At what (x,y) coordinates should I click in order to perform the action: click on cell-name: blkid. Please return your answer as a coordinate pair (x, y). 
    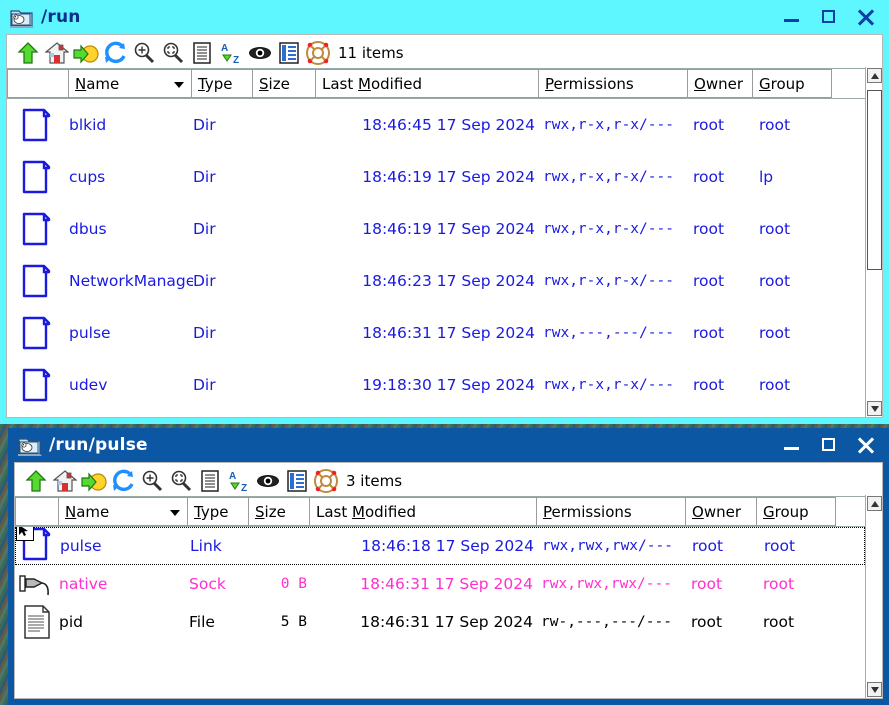
    Looking at the image, I should click on (88, 125).